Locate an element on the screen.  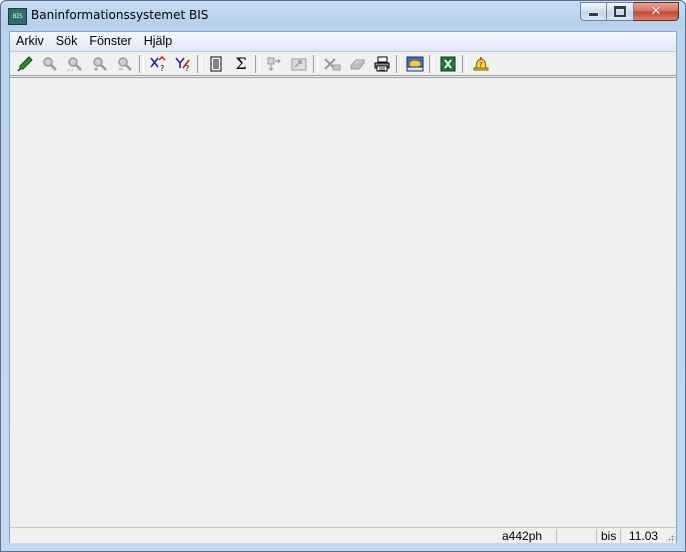
title-bar: BIS Baninformationssystemet BIS ✕ is located at coordinates (343, 16).